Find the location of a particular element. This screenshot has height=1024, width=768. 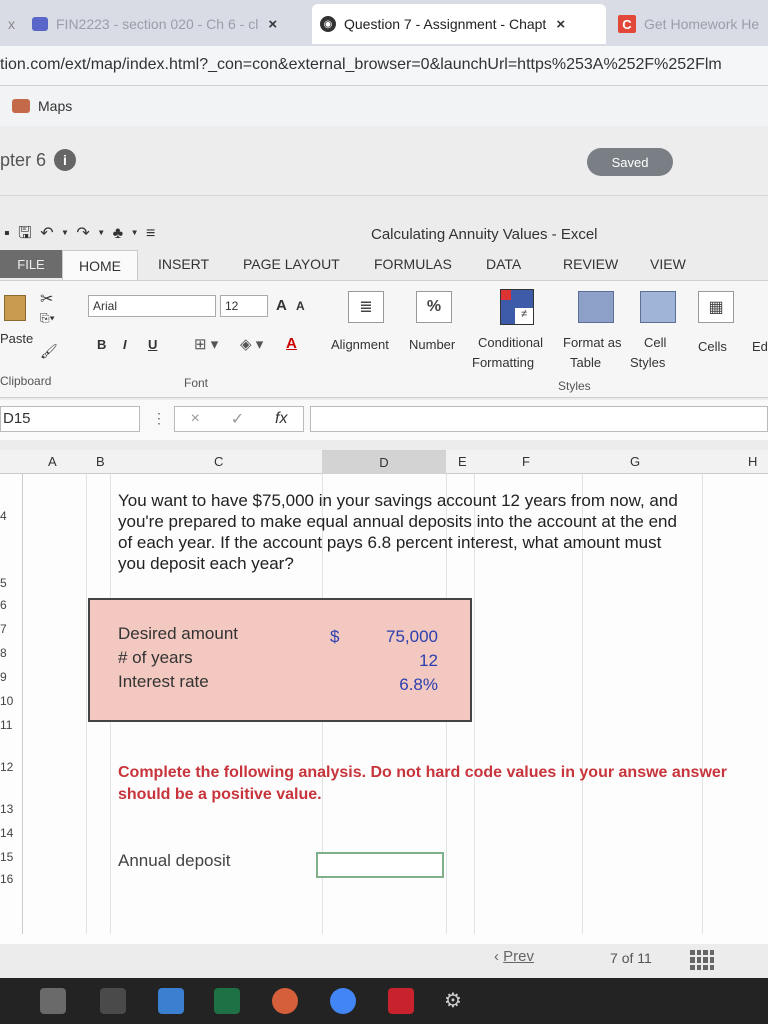

total-pages: 11 is located at coordinates (644, 958).